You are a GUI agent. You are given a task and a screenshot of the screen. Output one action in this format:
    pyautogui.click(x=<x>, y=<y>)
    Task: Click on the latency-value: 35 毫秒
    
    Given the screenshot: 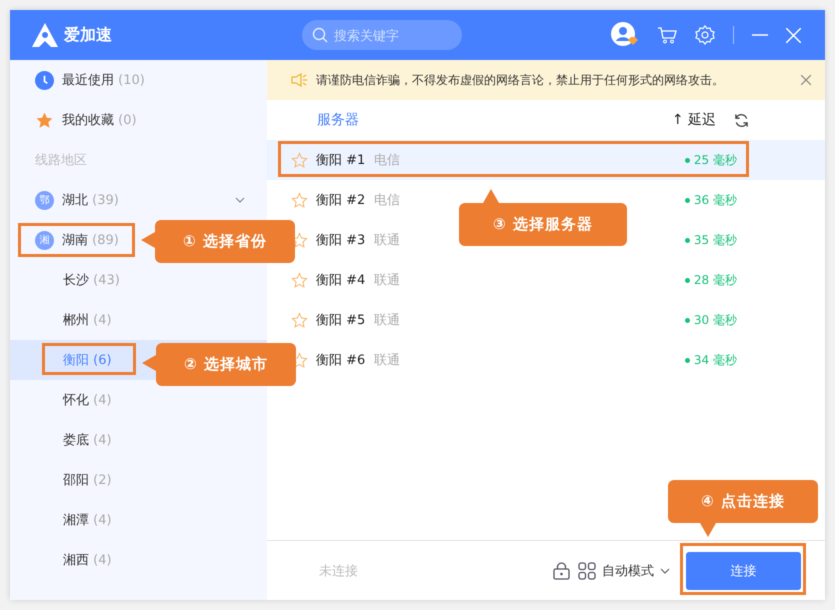 What is the action you would take?
    pyautogui.click(x=715, y=240)
    